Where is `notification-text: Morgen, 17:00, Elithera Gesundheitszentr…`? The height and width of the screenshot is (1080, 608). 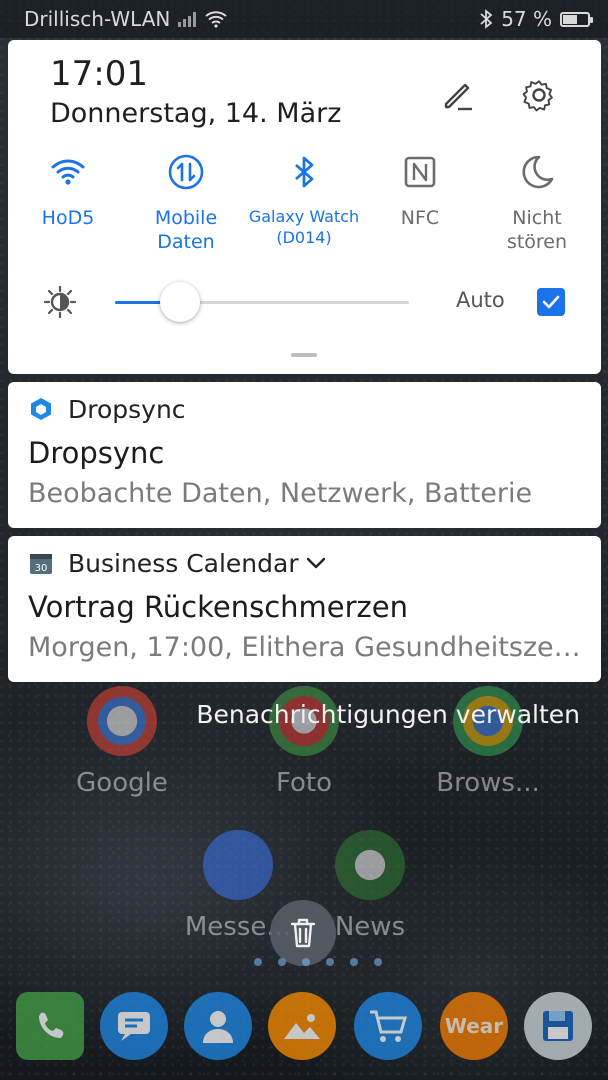 notification-text: Morgen, 17:00, Elithera Gesundheitszentr… is located at coordinates (305, 647).